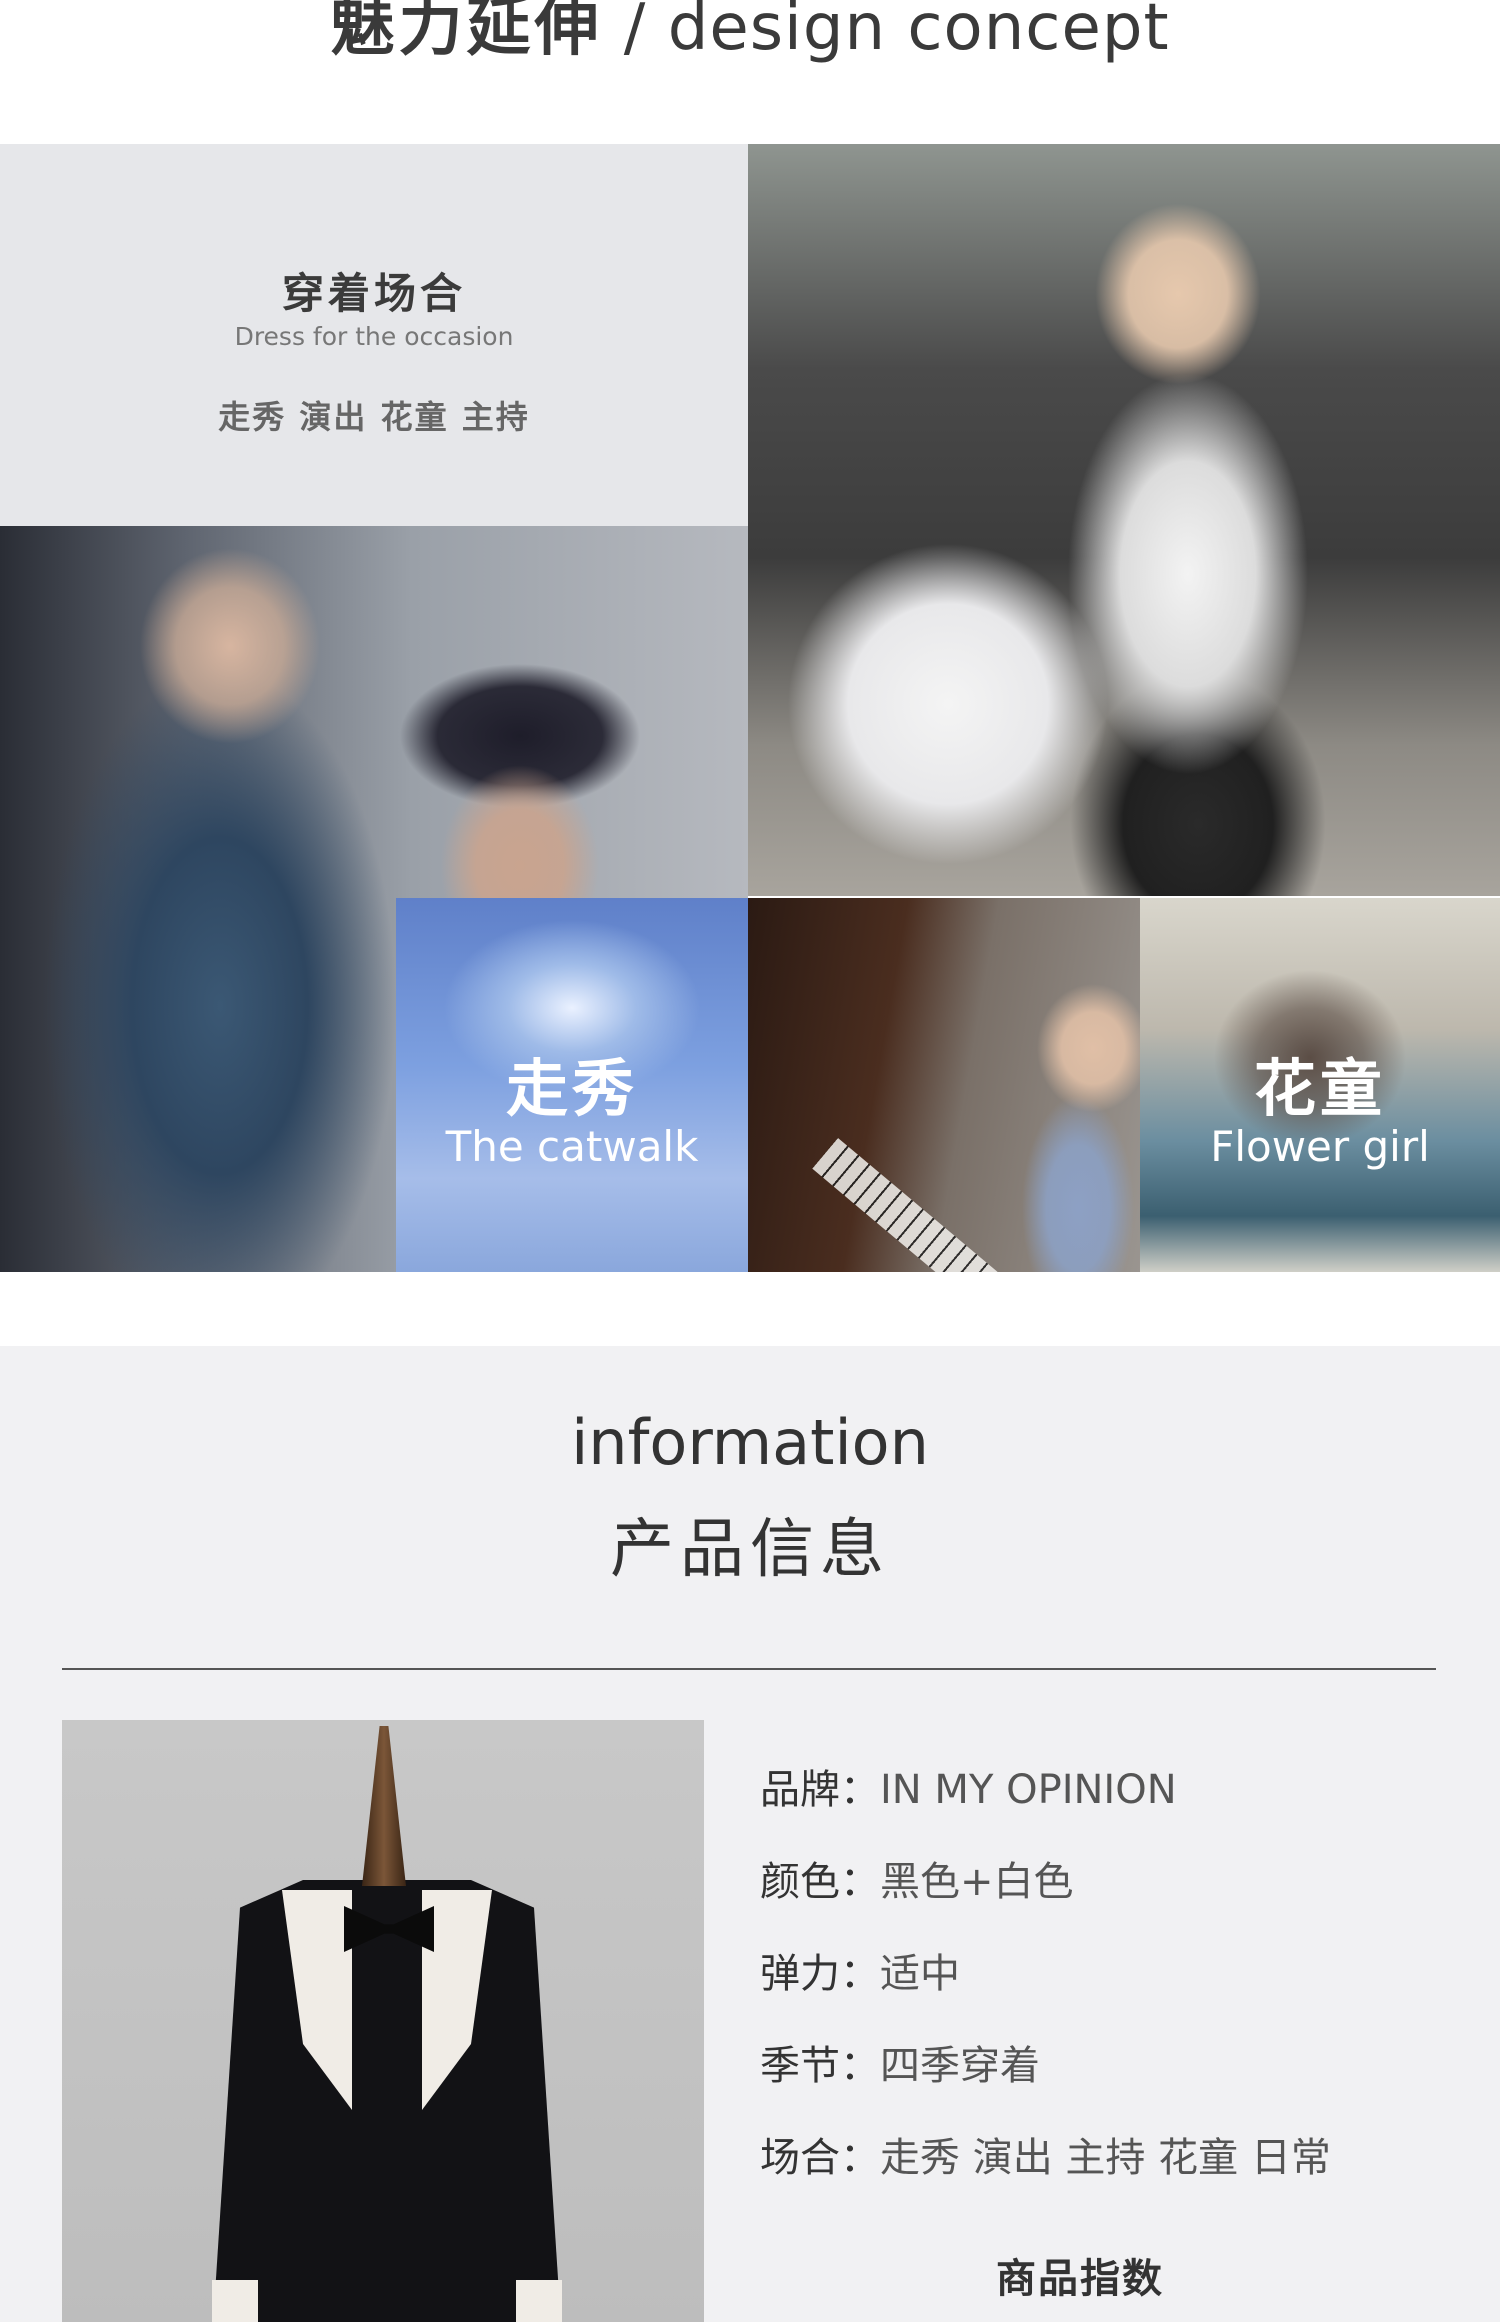  I want to click on catwalk-tile: 走秀 The catwalk, so click(572, 1085).